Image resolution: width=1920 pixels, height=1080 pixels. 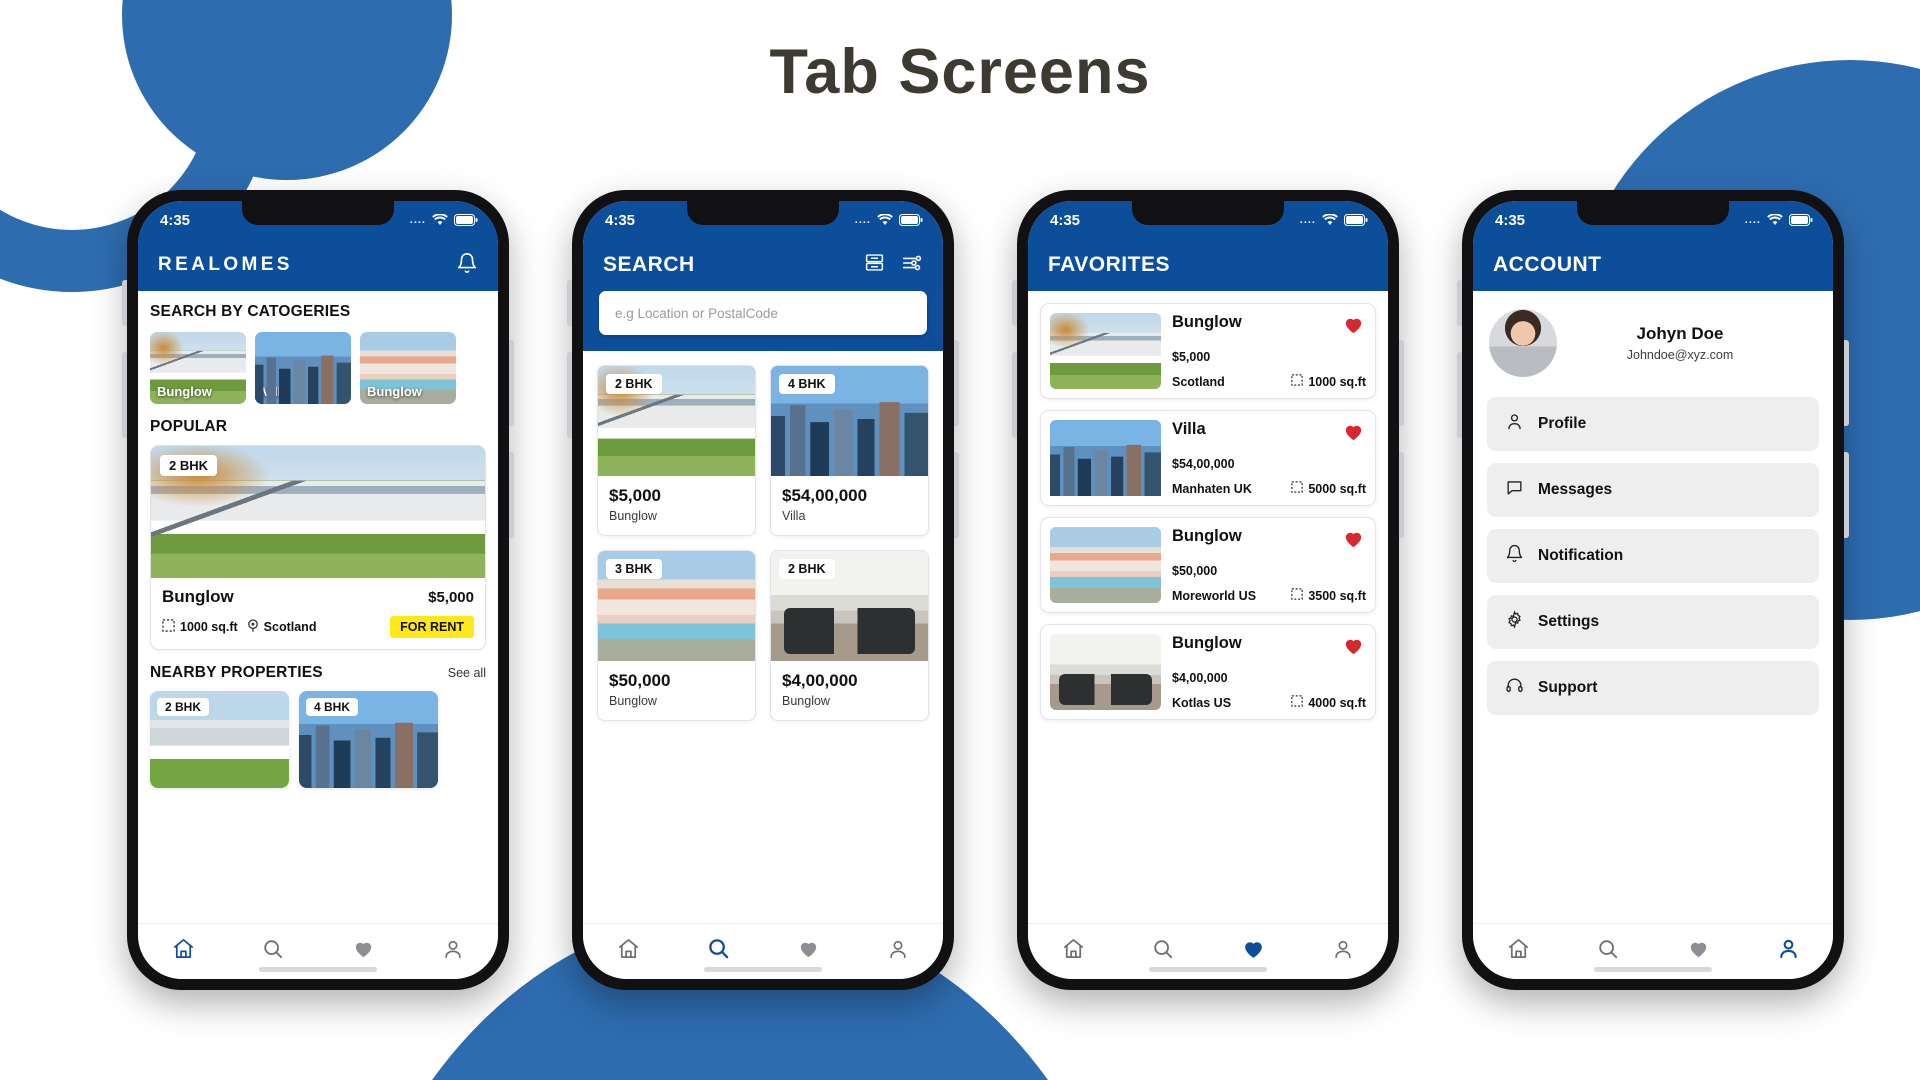 What do you see at coordinates (1575, 489) in the screenshot?
I see `menu-label: Messages` at bounding box center [1575, 489].